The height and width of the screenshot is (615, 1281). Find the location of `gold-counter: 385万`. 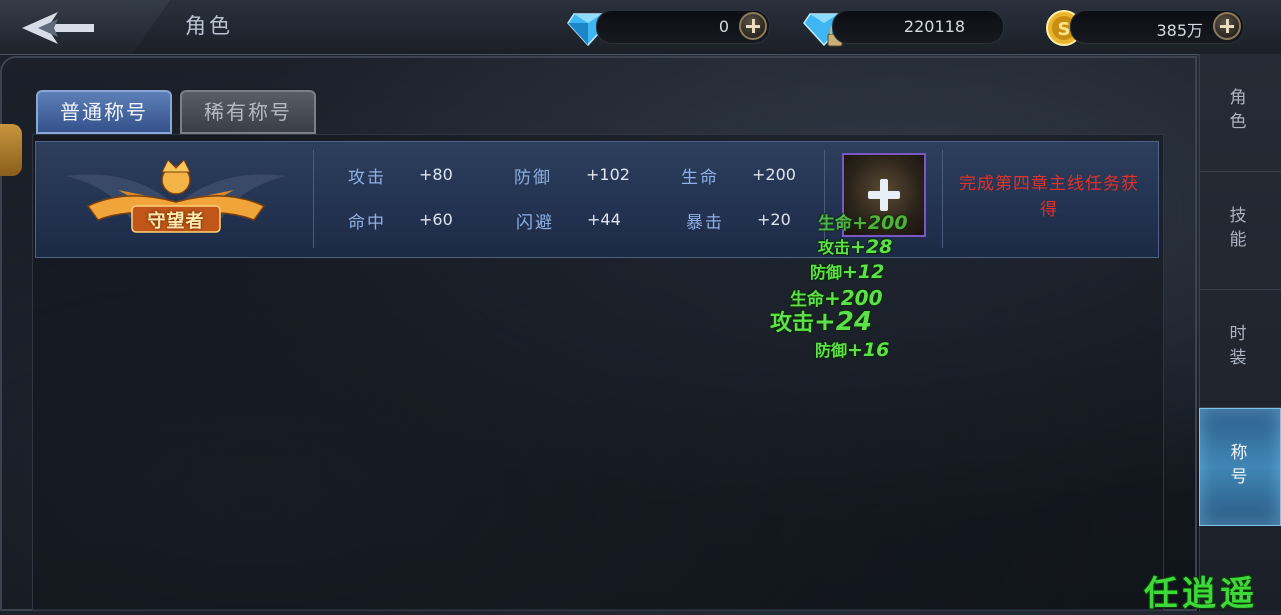

gold-counter: 385万 is located at coordinates (1157, 27).